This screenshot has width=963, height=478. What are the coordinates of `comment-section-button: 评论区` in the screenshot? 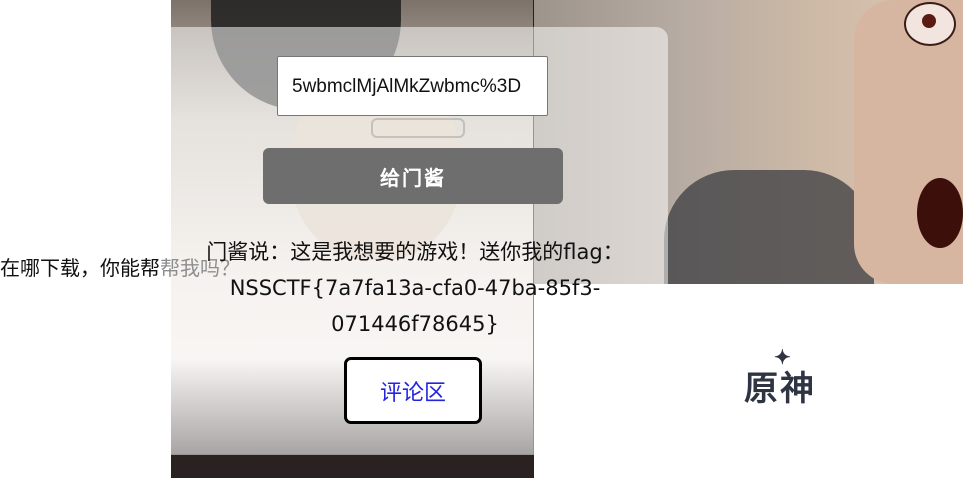 It's located at (413, 390).